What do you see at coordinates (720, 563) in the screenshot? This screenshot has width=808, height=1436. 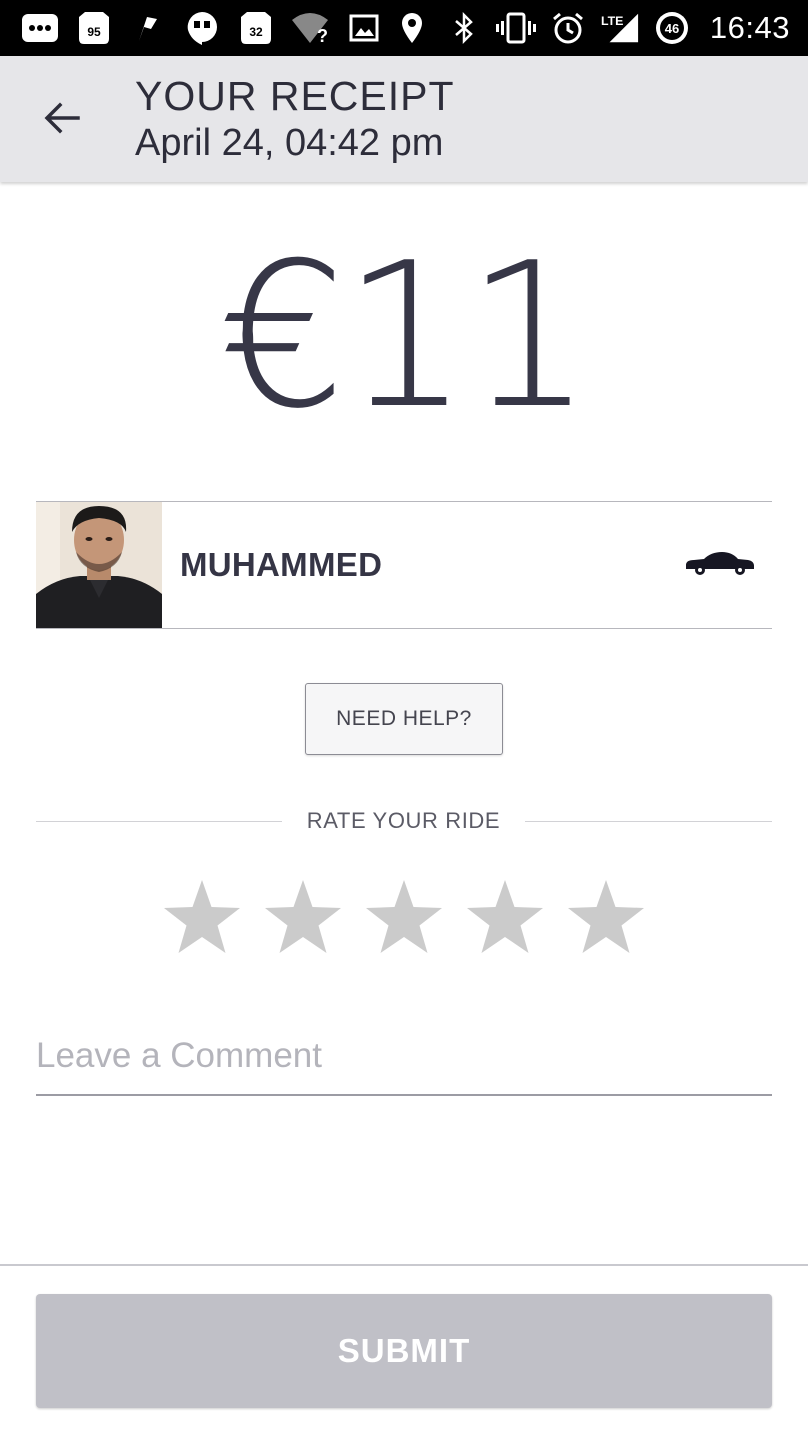 I see `sedan-car-icon` at bounding box center [720, 563].